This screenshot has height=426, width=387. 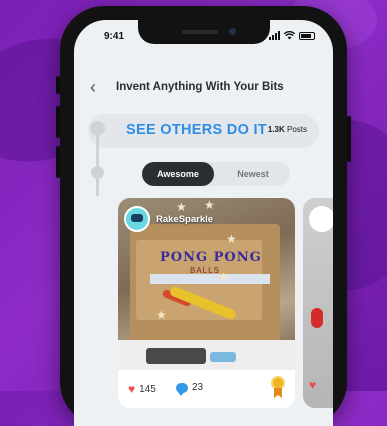 What do you see at coordinates (97, 161) in the screenshot?
I see `timeline-line` at bounding box center [97, 161].